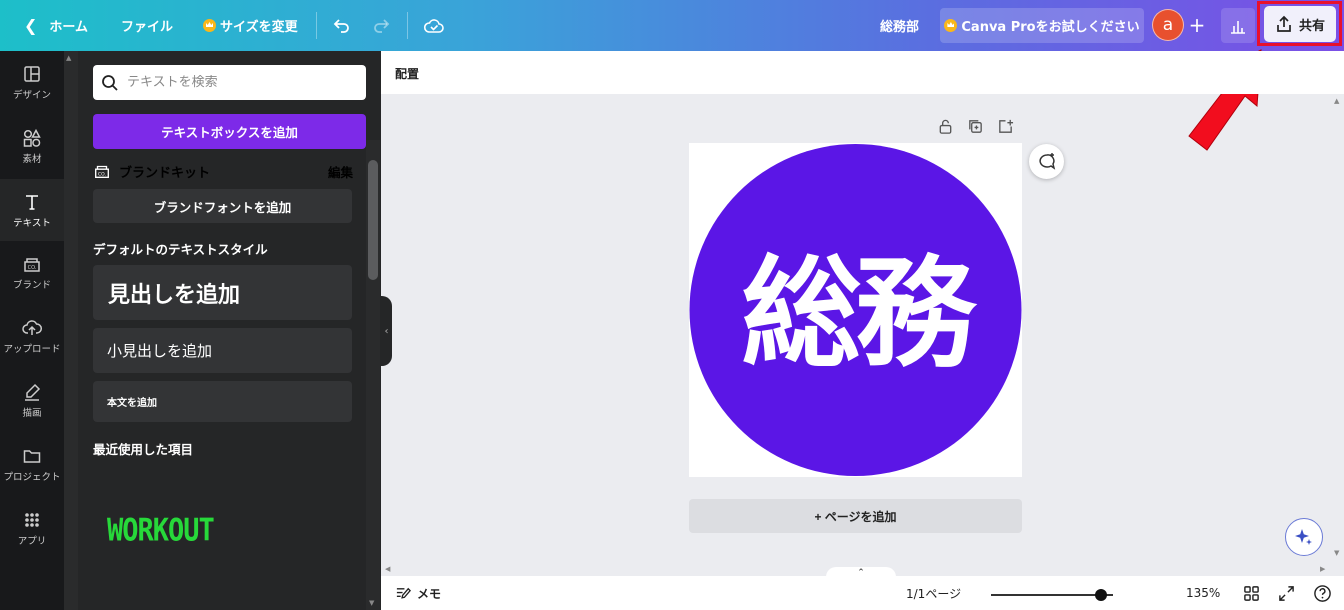  I want to click on brand-kit-icon: CO., so click(102, 171).